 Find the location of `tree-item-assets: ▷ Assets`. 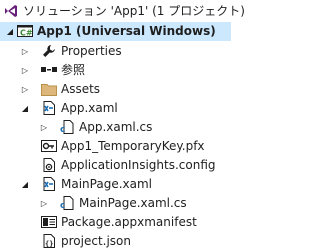

tree-item-assets: ▷ Assets is located at coordinates (115, 89).